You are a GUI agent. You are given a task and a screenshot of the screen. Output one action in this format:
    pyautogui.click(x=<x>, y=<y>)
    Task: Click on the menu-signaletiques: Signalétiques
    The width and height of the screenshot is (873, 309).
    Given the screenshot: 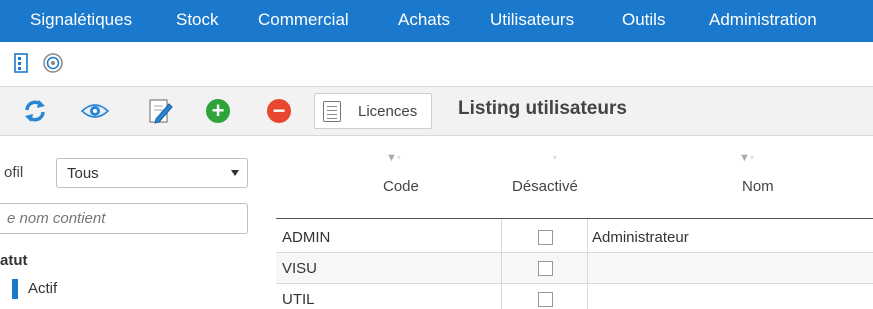 What is the action you would take?
    pyautogui.click(x=81, y=20)
    